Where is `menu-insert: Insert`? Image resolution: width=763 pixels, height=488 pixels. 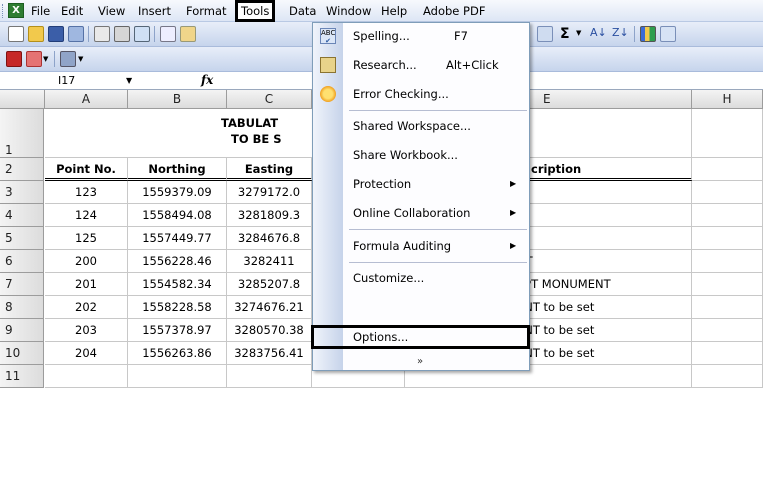
menu-insert: Insert is located at coordinates (154, 11).